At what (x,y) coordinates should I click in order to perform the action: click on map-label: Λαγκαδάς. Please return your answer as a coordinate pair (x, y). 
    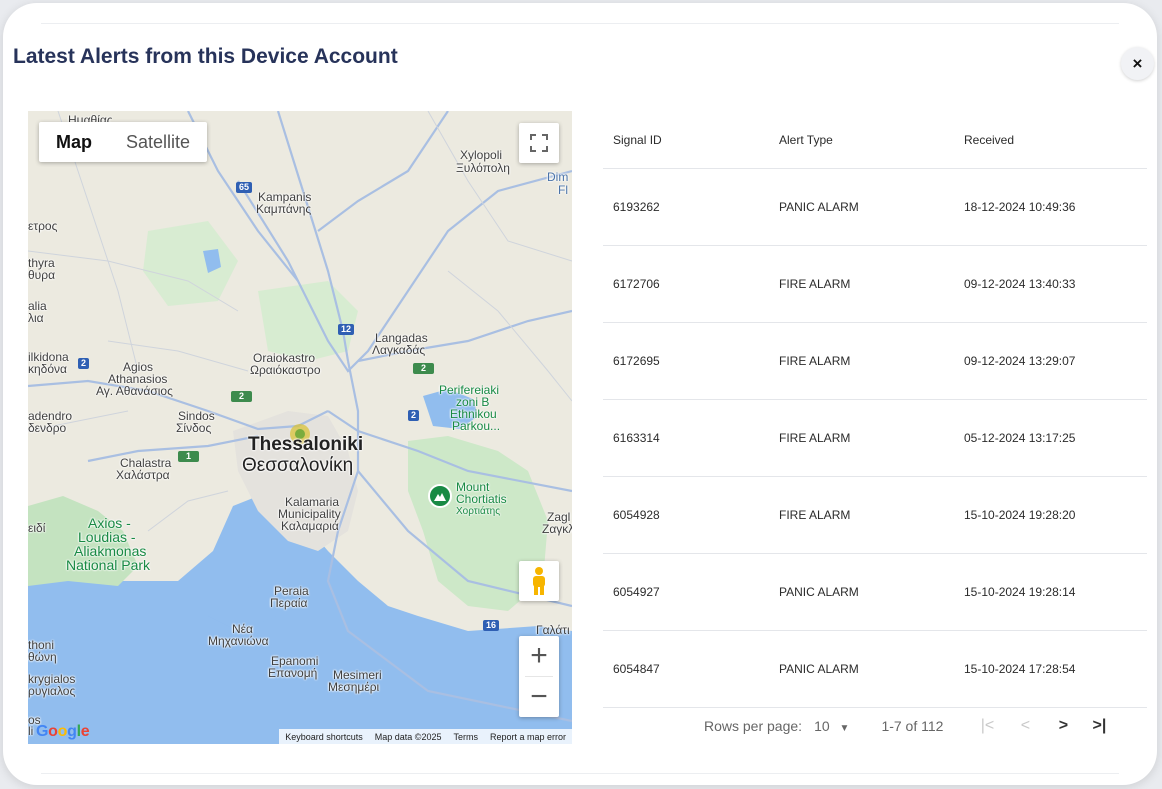
    Looking at the image, I should click on (399, 350).